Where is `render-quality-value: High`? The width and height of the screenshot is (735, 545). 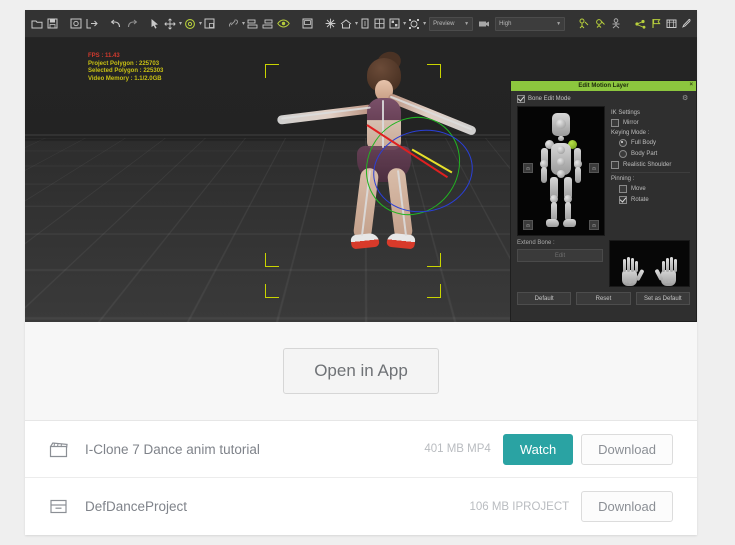 render-quality-value: High is located at coordinates (505, 23).